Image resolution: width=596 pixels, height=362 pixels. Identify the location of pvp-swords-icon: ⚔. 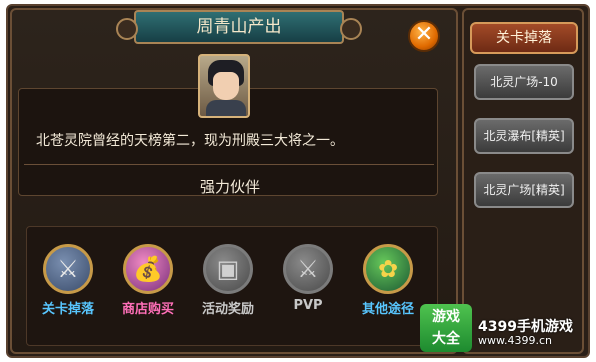
(308, 269).